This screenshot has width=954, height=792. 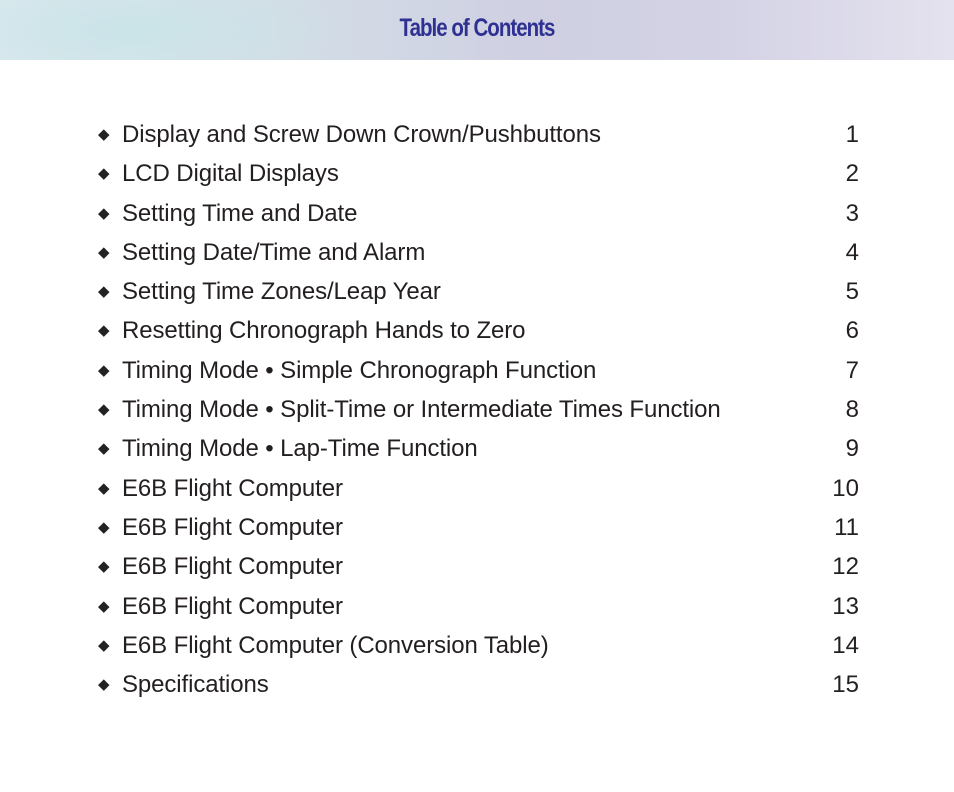 What do you see at coordinates (852, 331) in the screenshot?
I see `toc-entry-page: 6` at bounding box center [852, 331].